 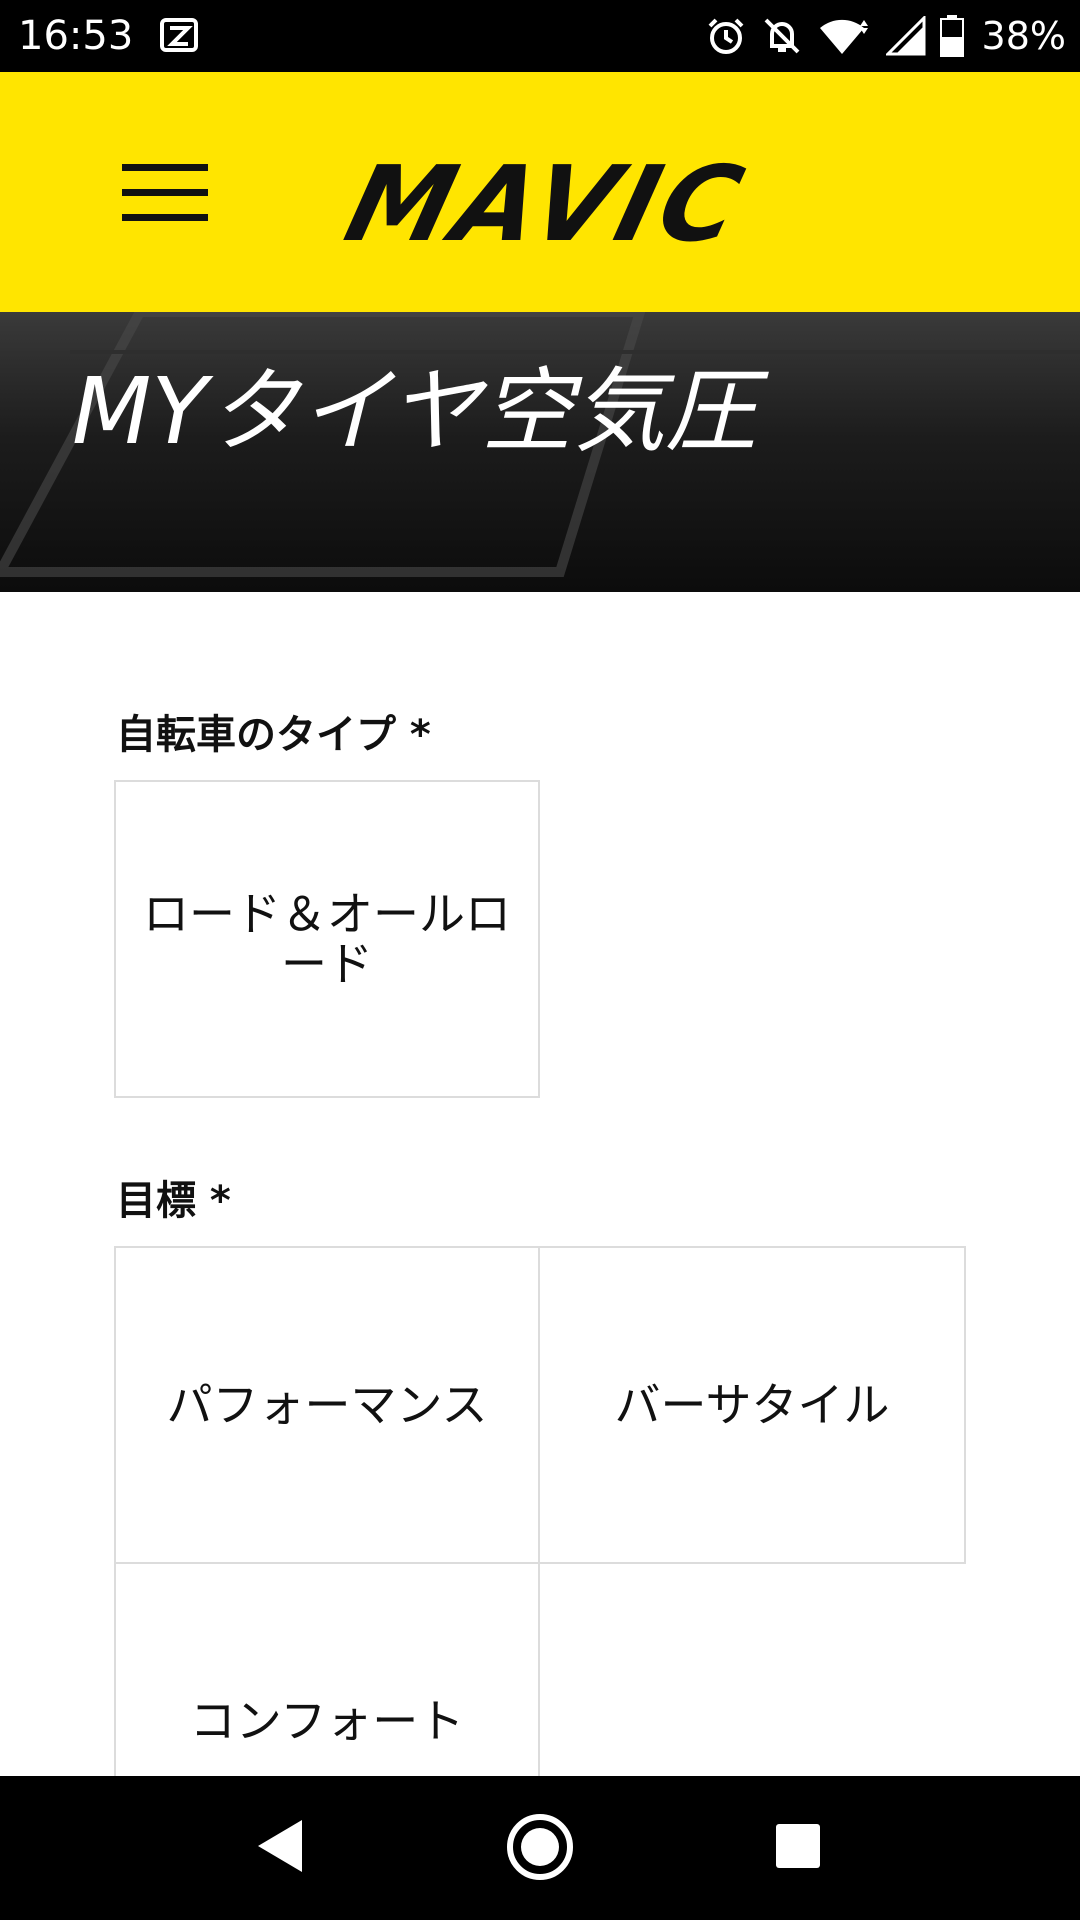 I want to click on status-icons: 38%, so click(x=886, y=36).